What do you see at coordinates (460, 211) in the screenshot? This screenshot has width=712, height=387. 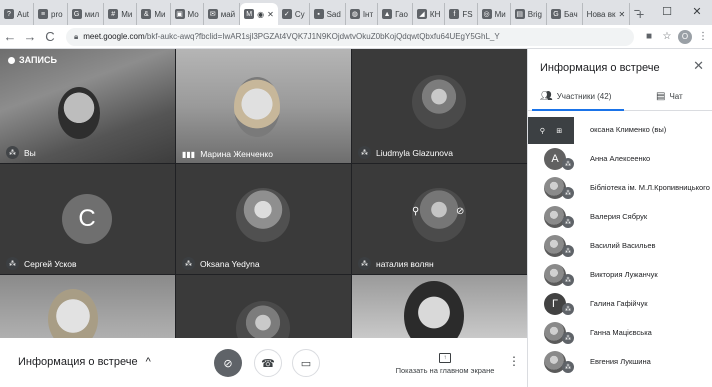 I see `mic-off-icon: ⊘` at bounding box center [460, 211].